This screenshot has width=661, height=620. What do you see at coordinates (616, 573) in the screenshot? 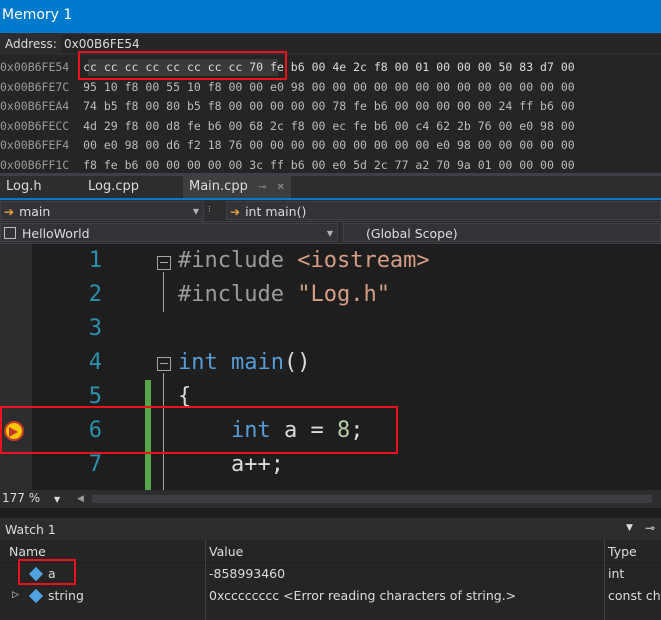
I see `watch-type: int` at bounding box center [616, 573].